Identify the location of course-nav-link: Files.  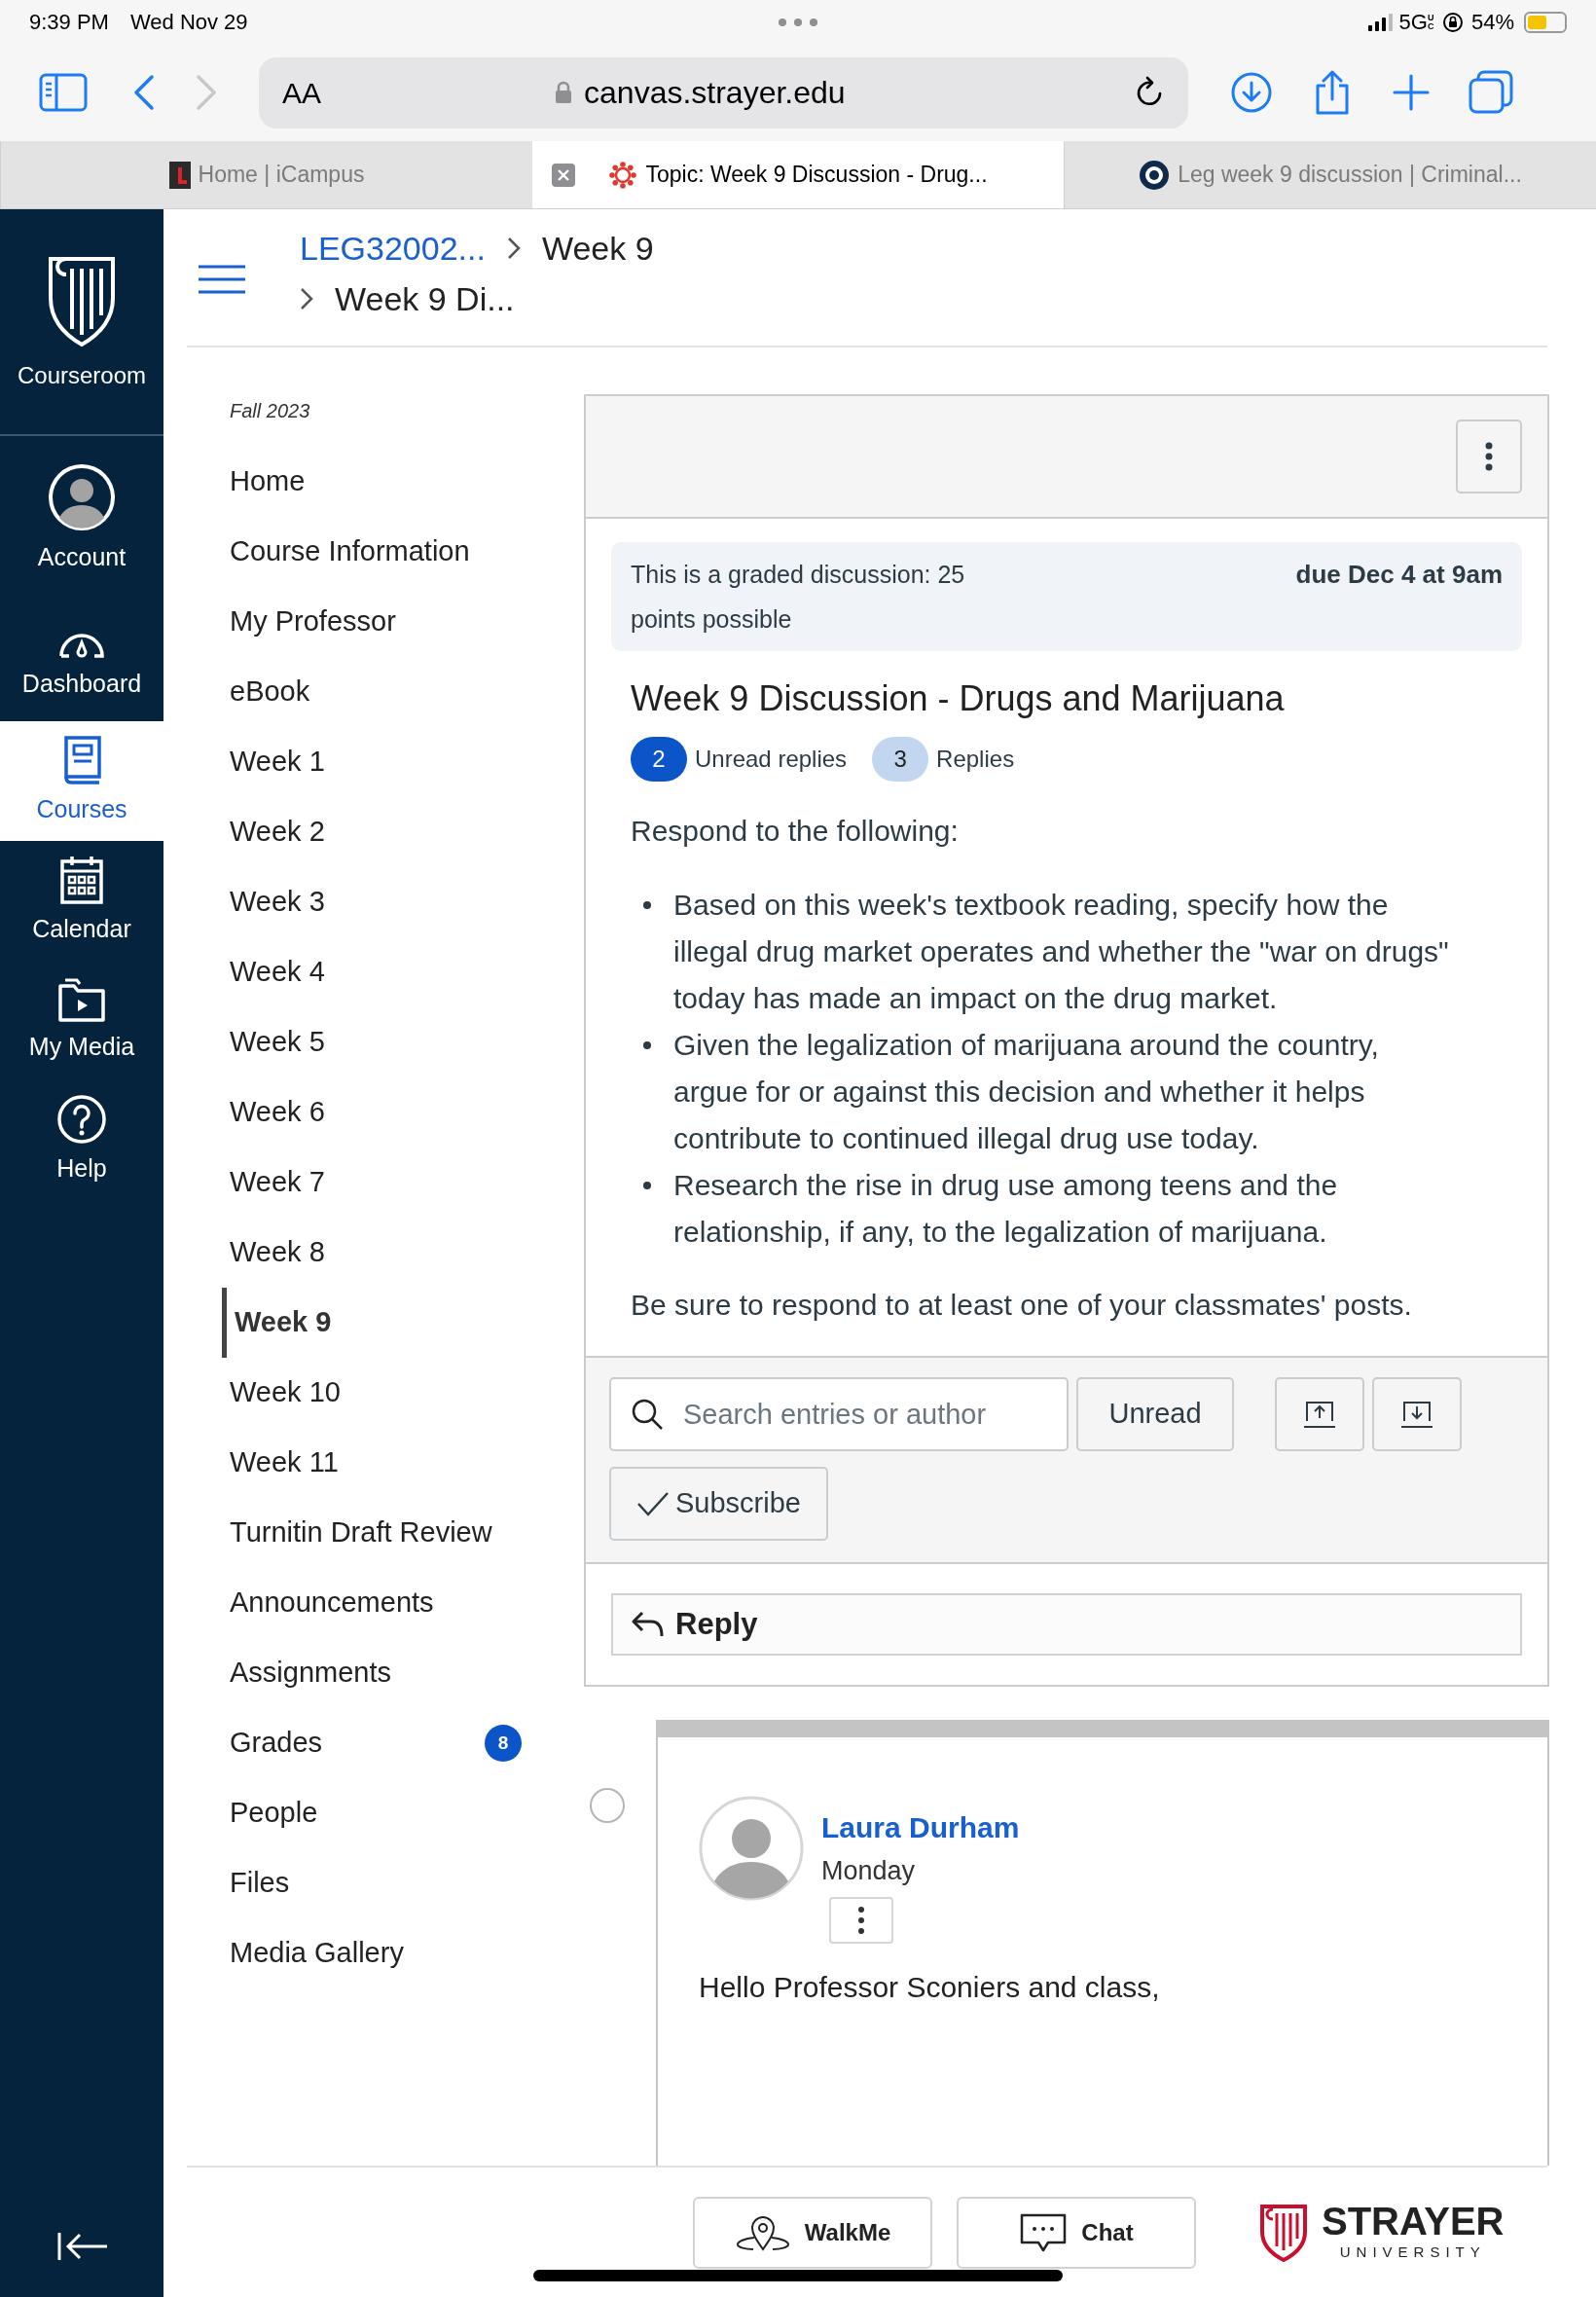
(403, 1883).